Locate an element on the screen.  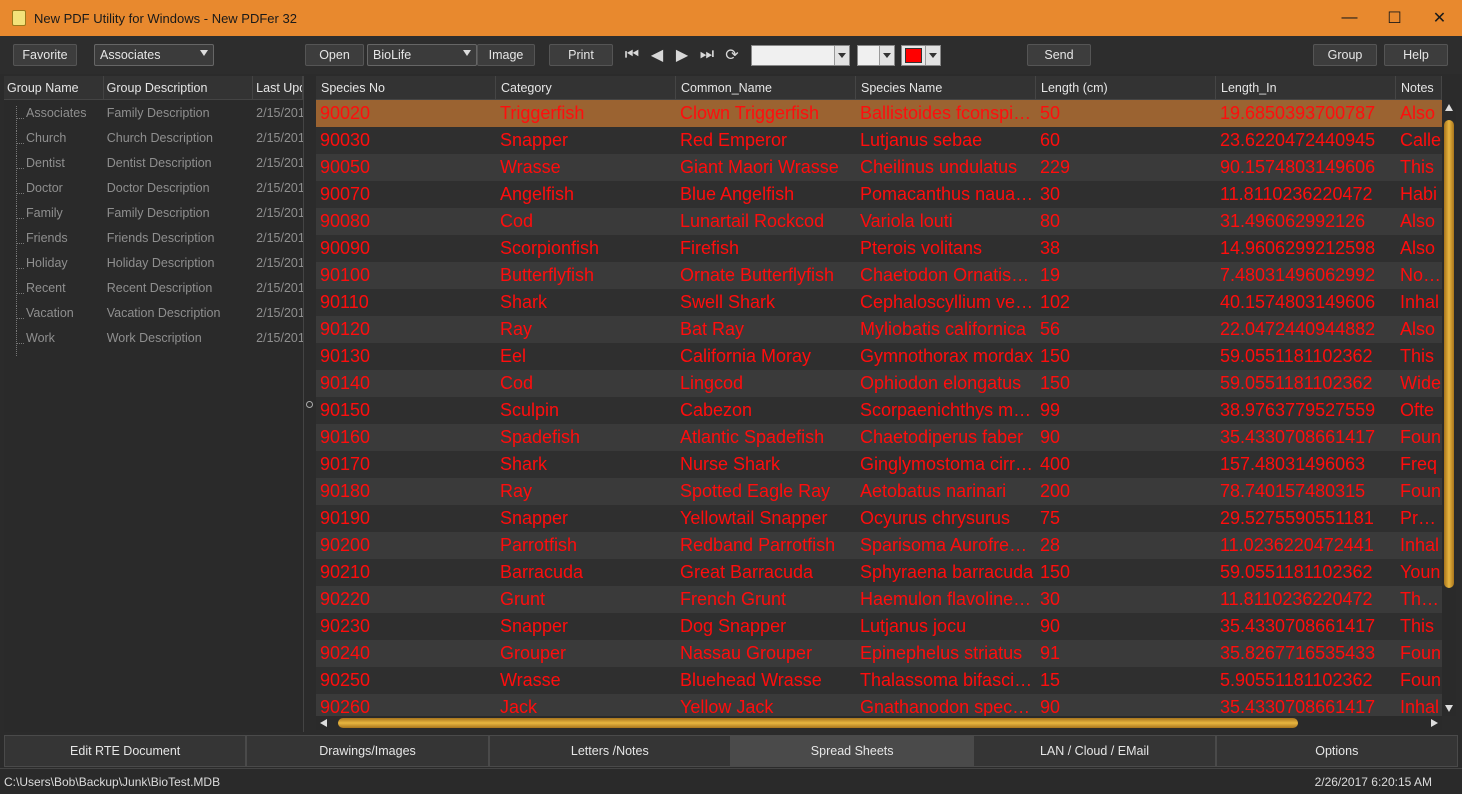
common-name-cell: French Grunt is located at coordinates (733, 599).